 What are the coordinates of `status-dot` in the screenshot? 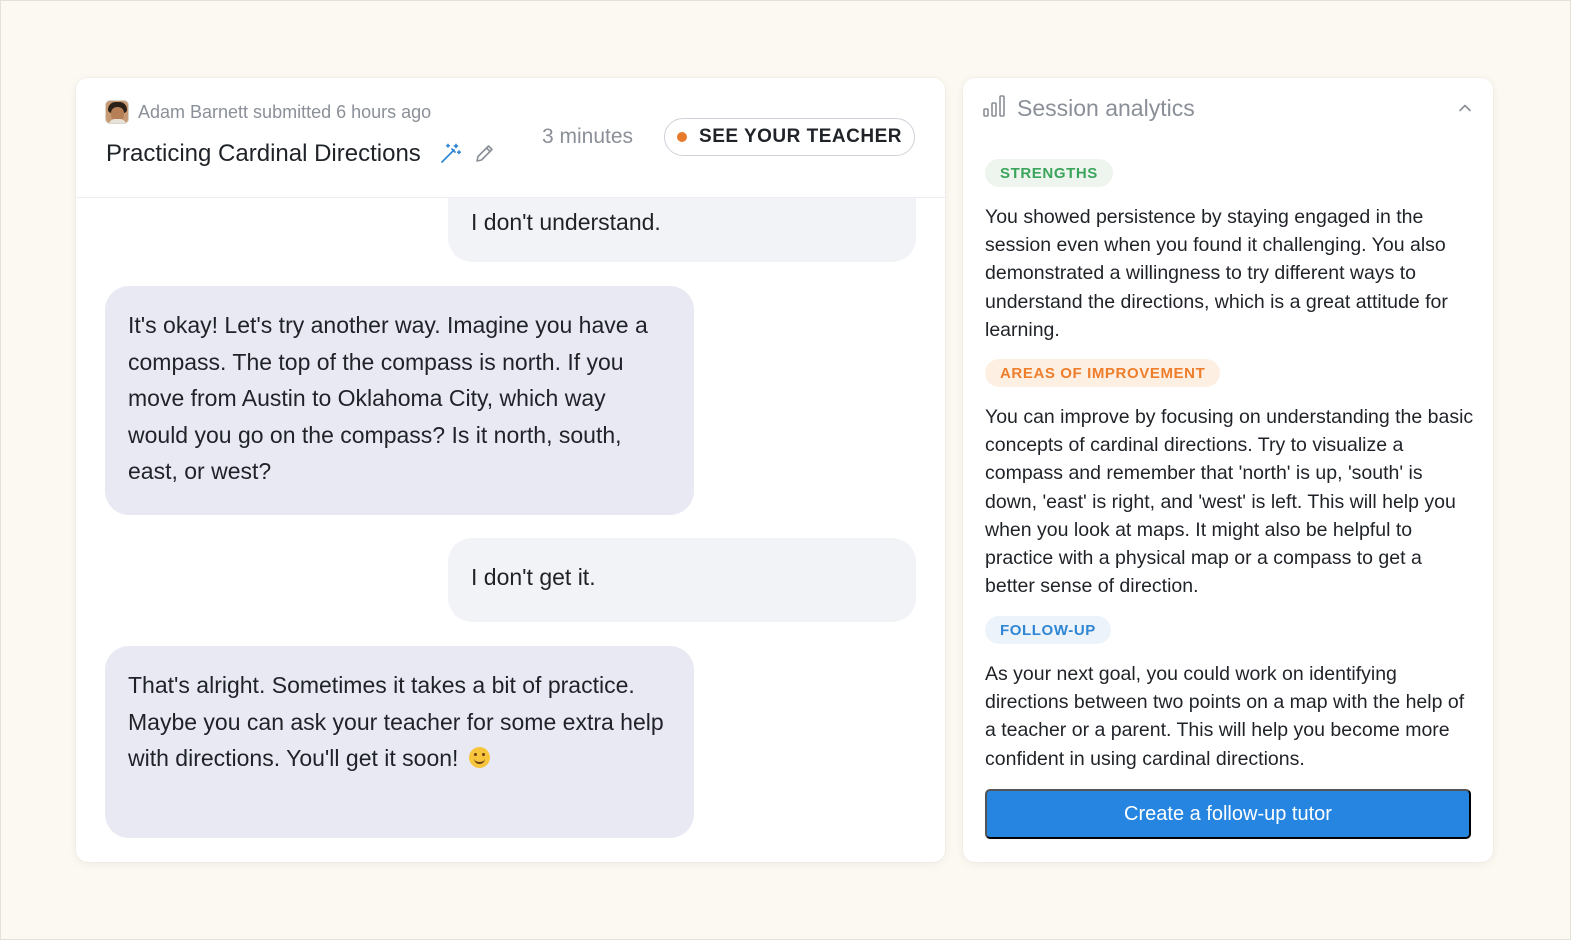 It's located at (682, 137).